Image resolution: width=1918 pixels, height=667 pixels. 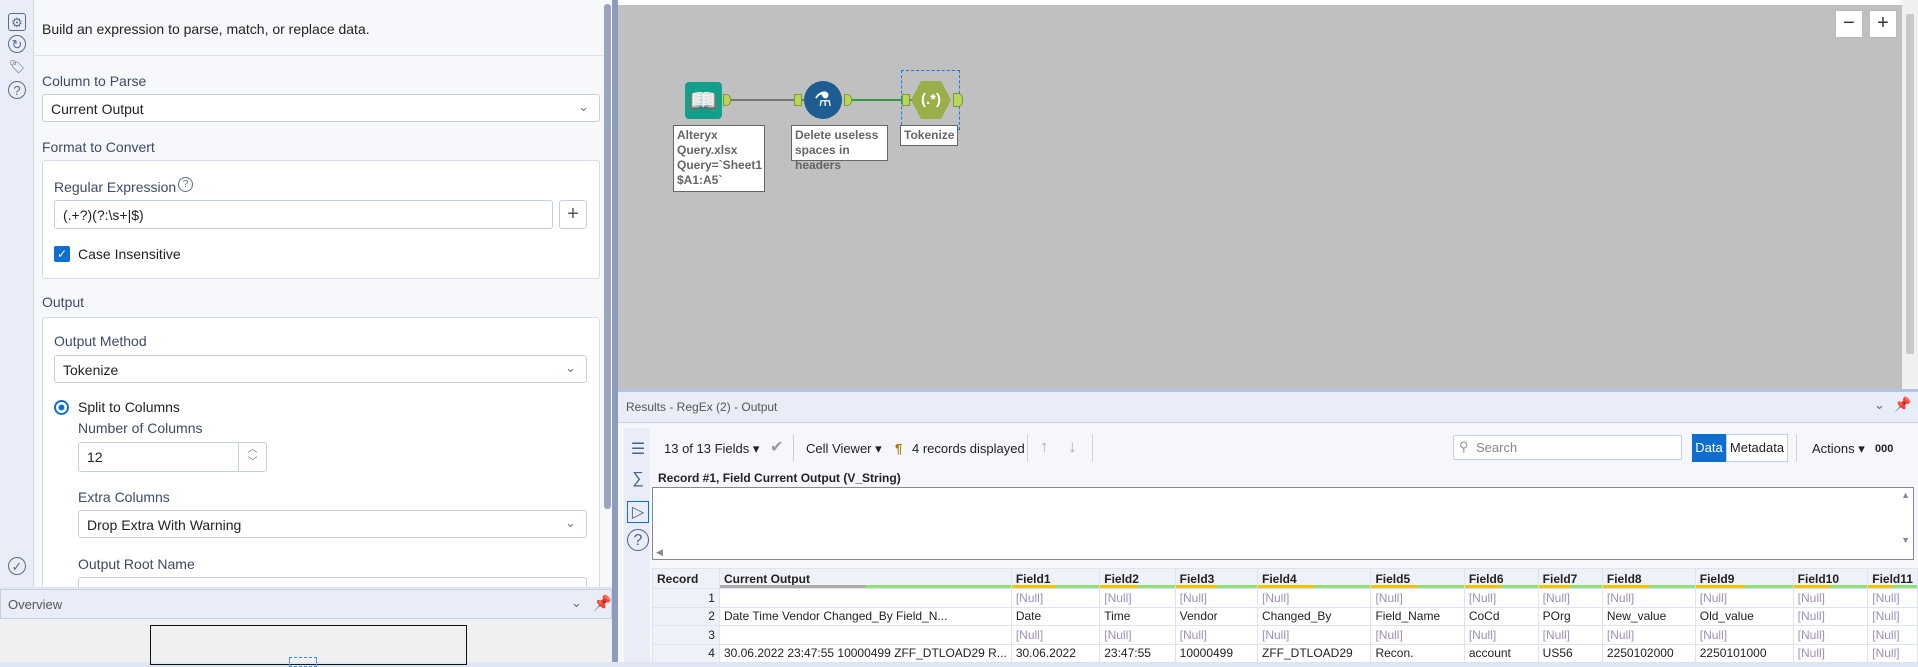 I want to click on fields-selector: 13 of 13 Fields ▾, so click(x=711, y=449).